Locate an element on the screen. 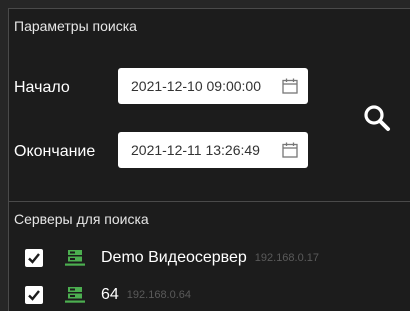 The width and height of the screenshot is (410, 311). search-icon is located at coordinates (377, 118).